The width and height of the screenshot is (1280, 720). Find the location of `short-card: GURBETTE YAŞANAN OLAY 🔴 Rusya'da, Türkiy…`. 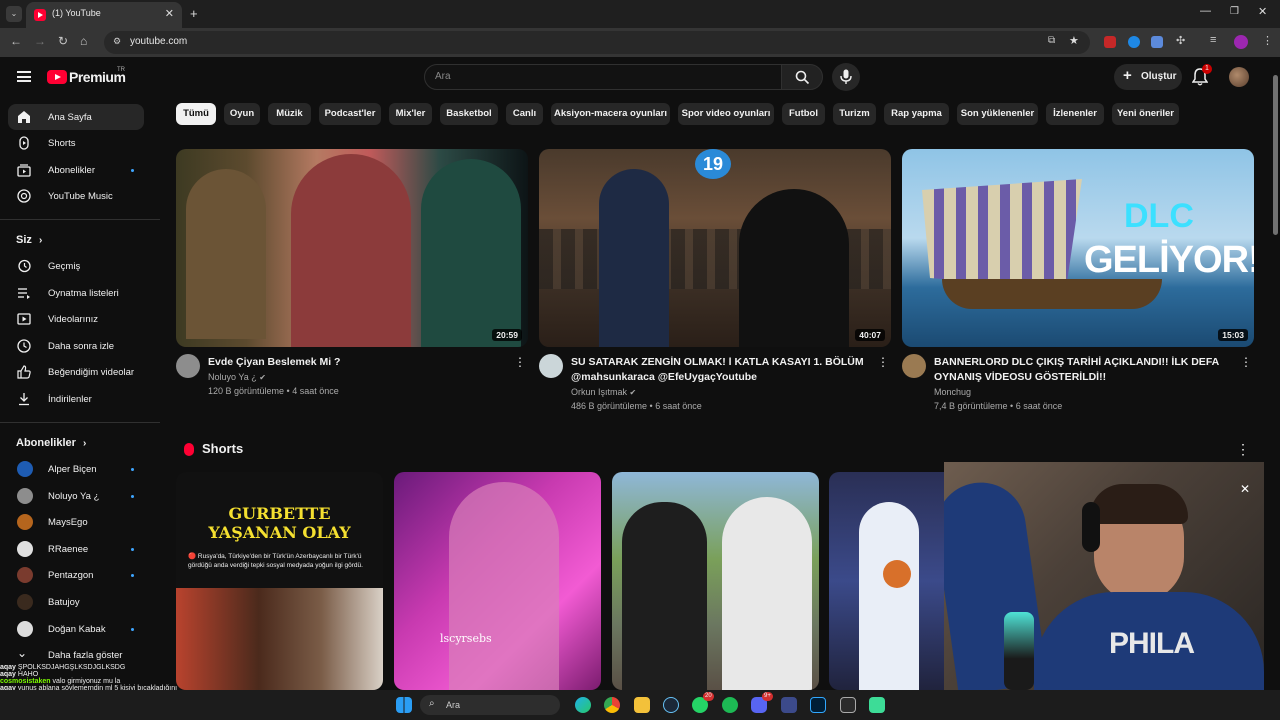

short-card: GURBETTE YAŞANAN OLAY 🔴 Rusya'da, Türkiy… is located at coordinates (279, 581).